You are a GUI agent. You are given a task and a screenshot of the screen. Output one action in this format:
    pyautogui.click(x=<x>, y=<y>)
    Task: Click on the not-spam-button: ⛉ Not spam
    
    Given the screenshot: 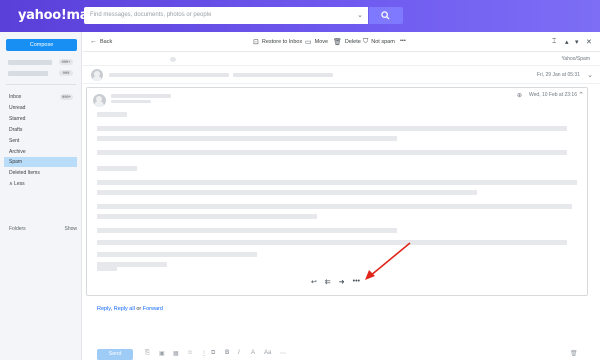 What is the action you would take?
    pyautogui.click(x=379, y=42)
    